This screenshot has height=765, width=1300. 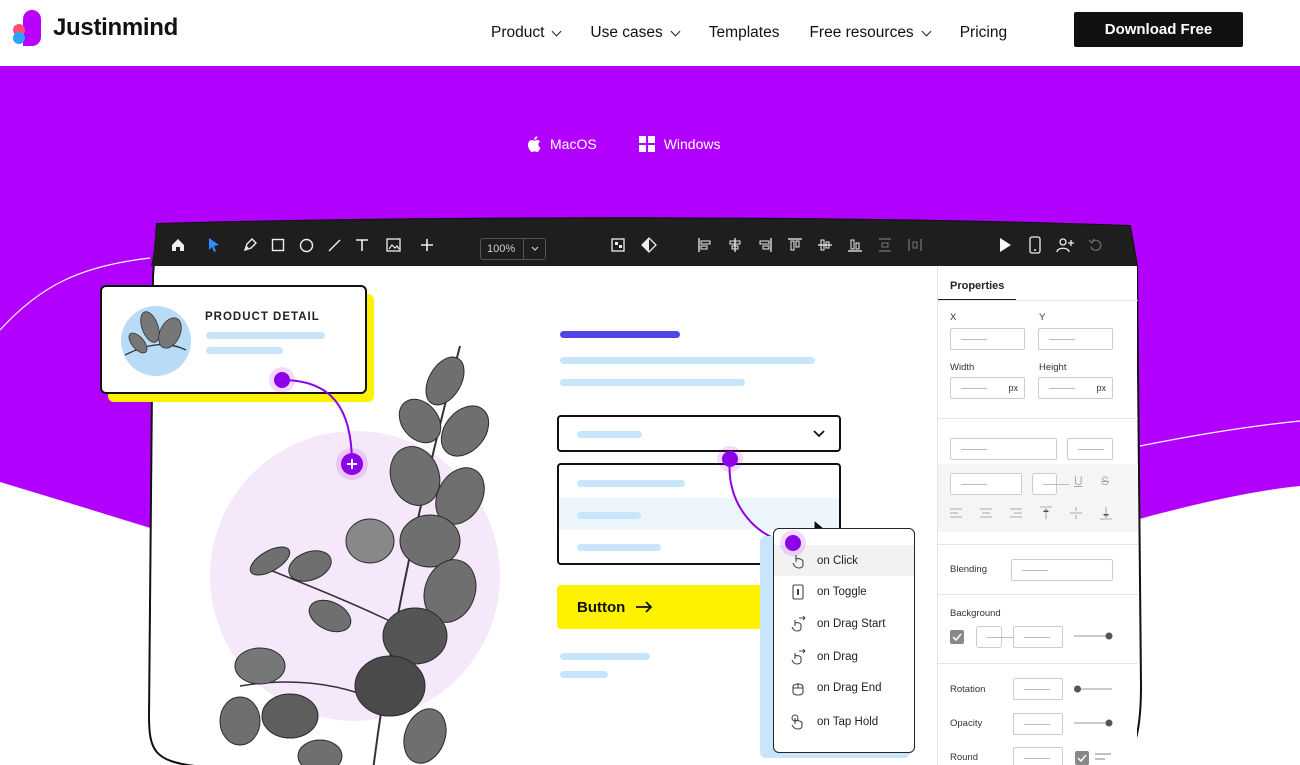 I want to click on connector-end-dot, so click(x=793, y=543).